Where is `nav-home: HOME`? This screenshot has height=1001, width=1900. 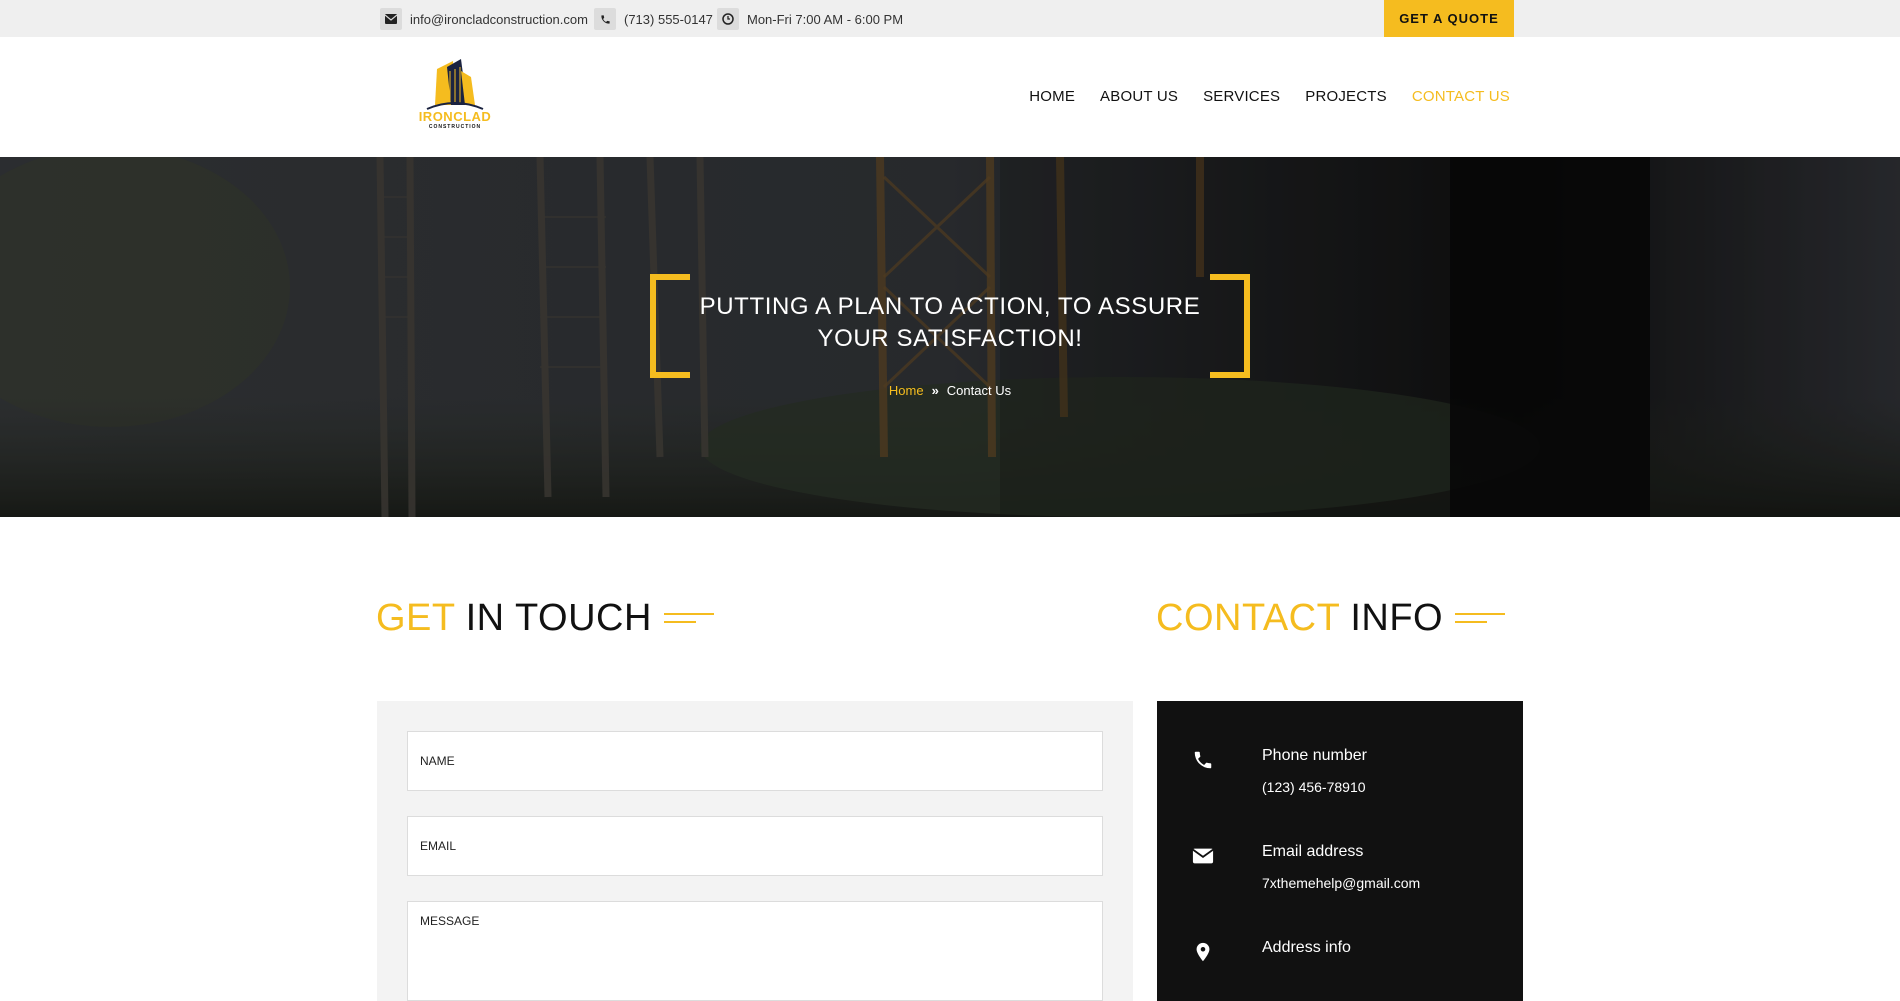
nav-home: HOME is located at coordinates (1052, 96).